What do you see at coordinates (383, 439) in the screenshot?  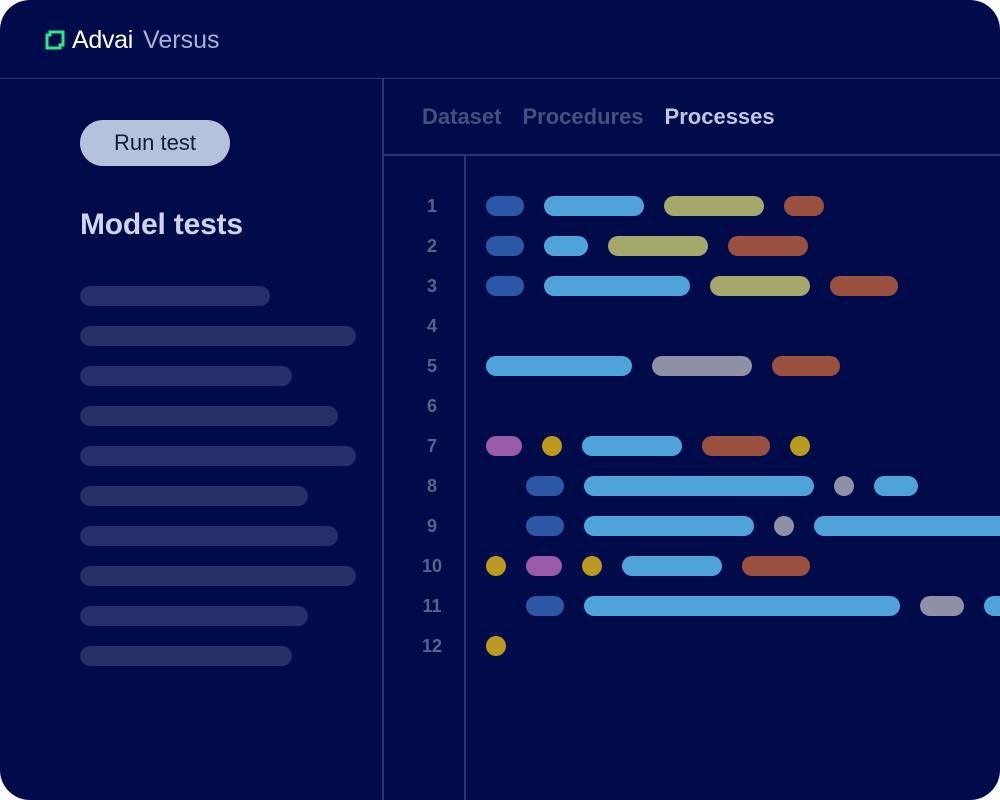 I see `sidebar-divider` at bounding box center [383, 439].